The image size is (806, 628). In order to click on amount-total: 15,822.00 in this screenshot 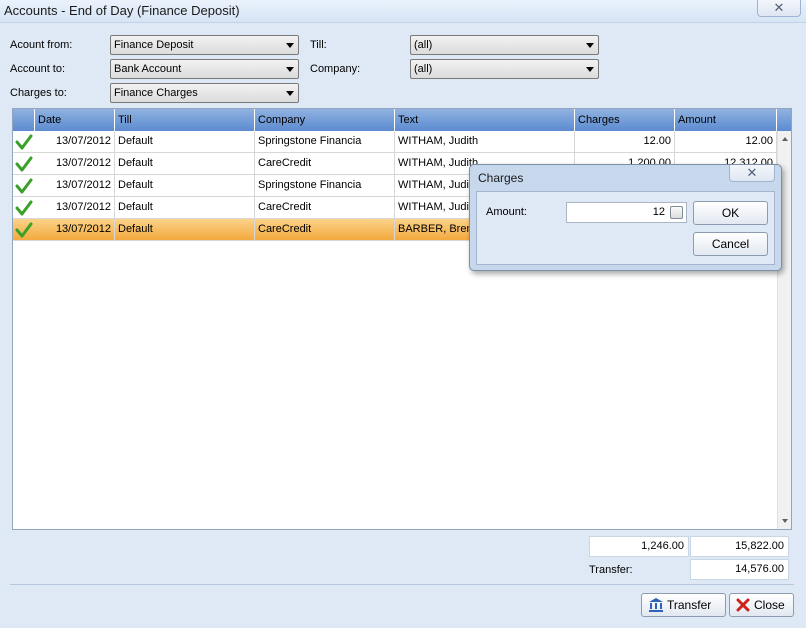, I will do `click(739, 546)`.